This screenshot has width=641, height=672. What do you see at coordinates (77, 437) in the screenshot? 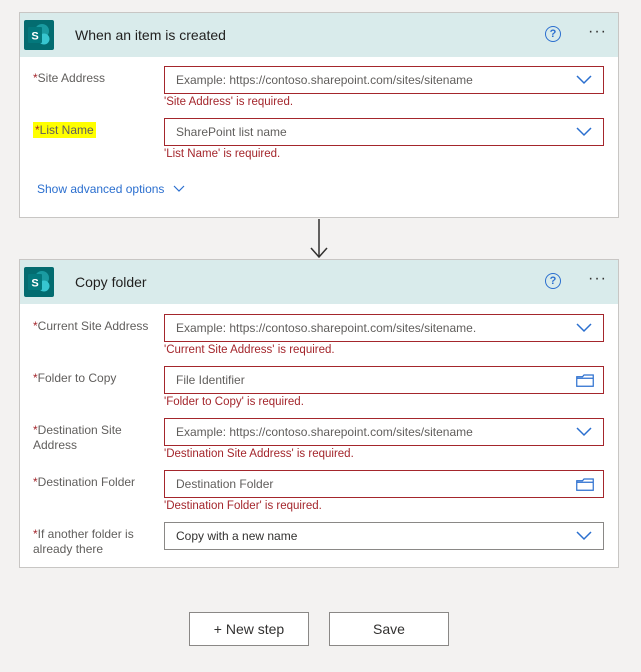
I see `destination-site-address-label: *Destination Site Address` at bounding box center [77, 437].